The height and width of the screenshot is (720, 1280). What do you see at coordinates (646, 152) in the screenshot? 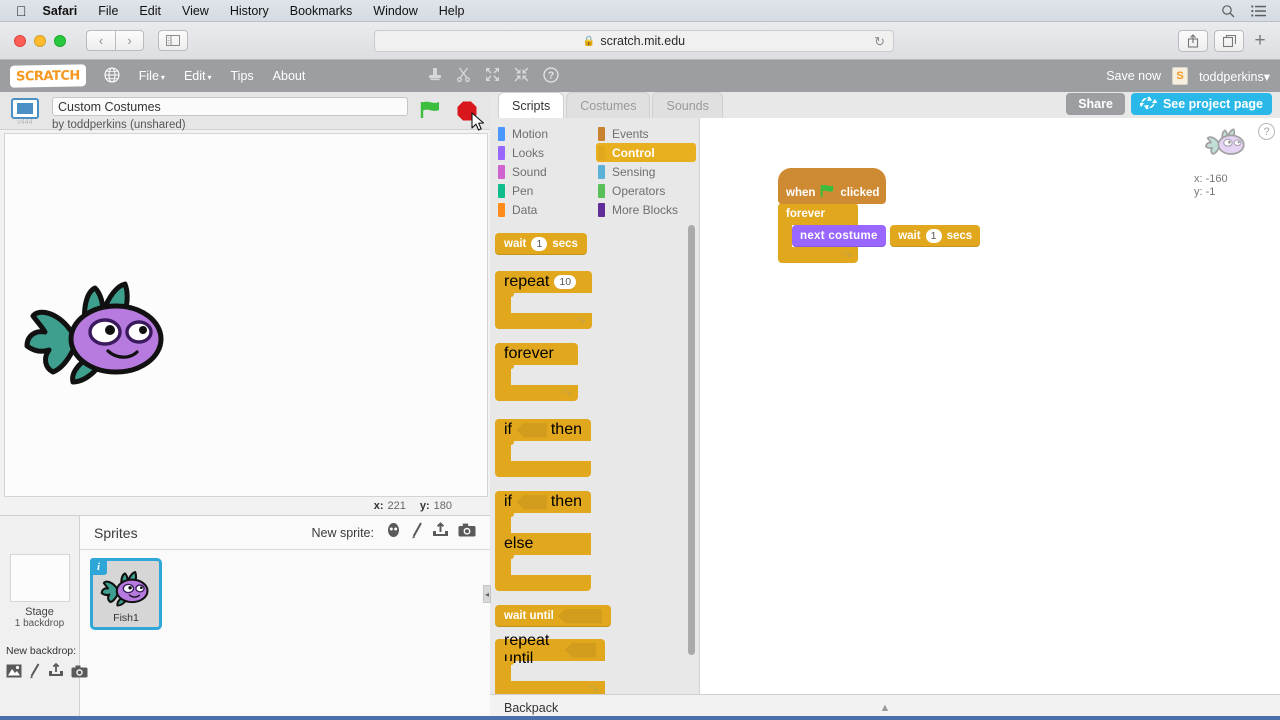
I see `category-control: Control` at bounding box center [646, 152].